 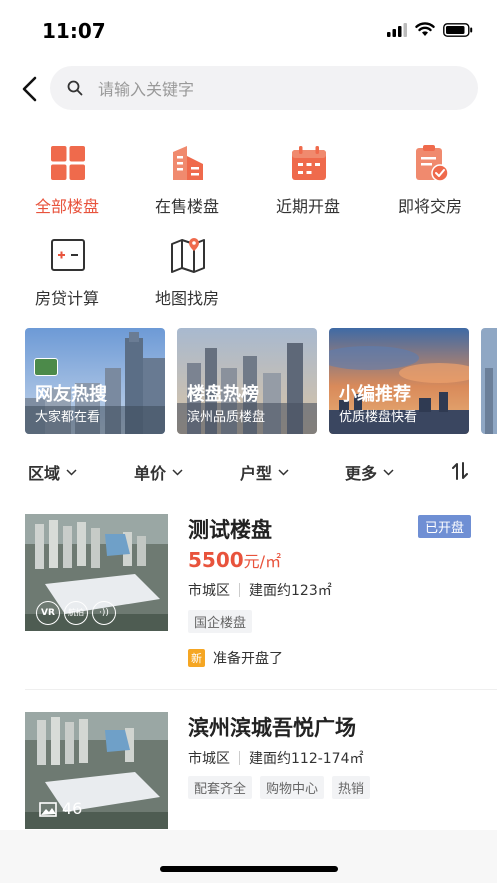 I want to click on banner-next-peek, so click(x=489, y=381).